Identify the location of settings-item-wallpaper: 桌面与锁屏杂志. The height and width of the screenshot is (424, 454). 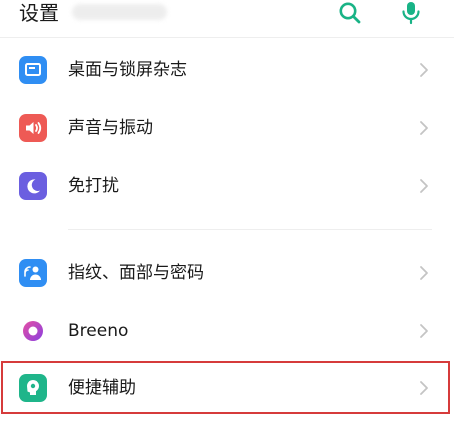
(227, 70).